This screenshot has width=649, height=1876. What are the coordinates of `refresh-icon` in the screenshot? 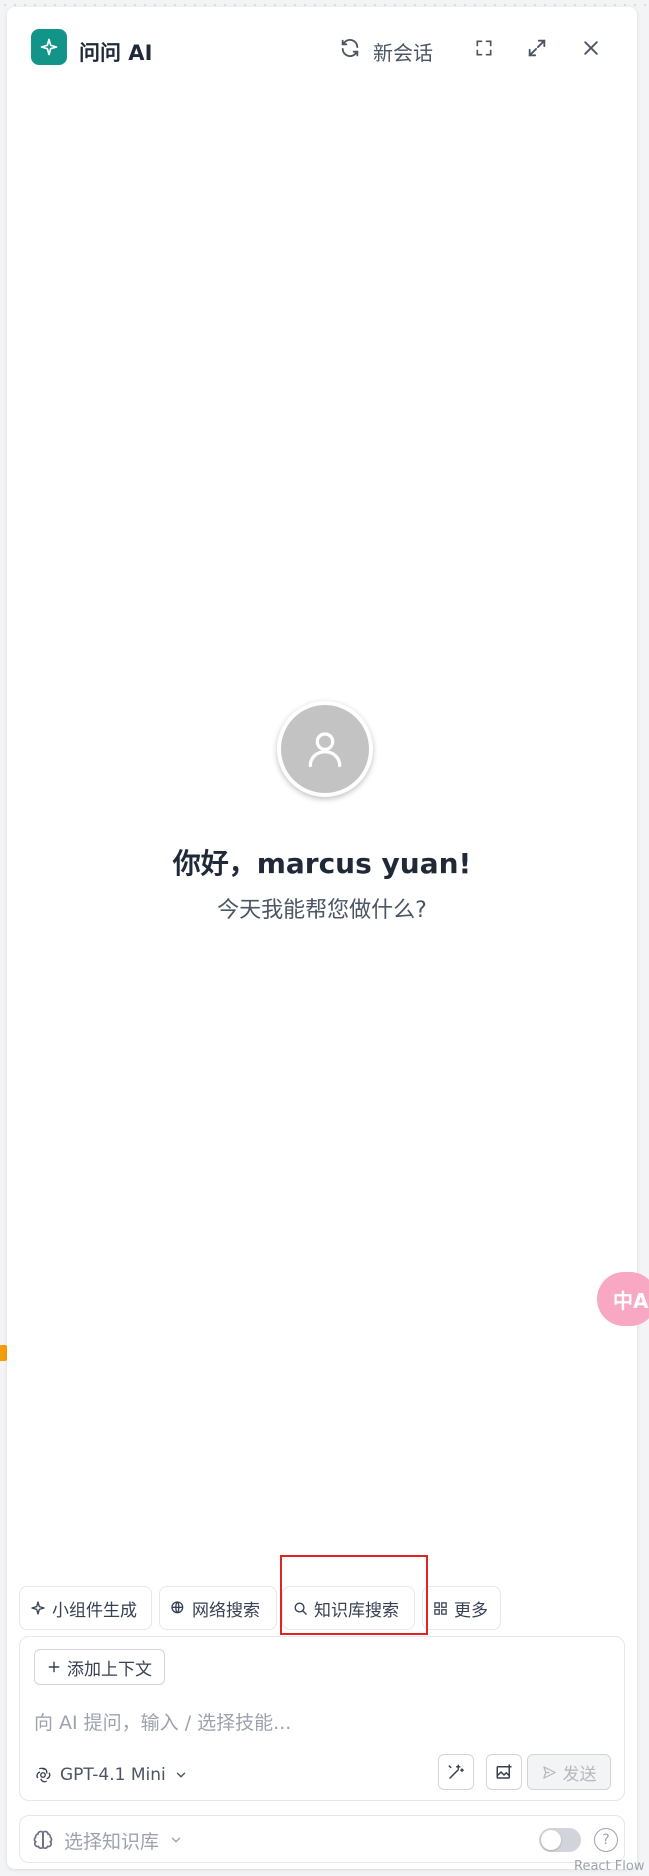 It's located at (350, 48).